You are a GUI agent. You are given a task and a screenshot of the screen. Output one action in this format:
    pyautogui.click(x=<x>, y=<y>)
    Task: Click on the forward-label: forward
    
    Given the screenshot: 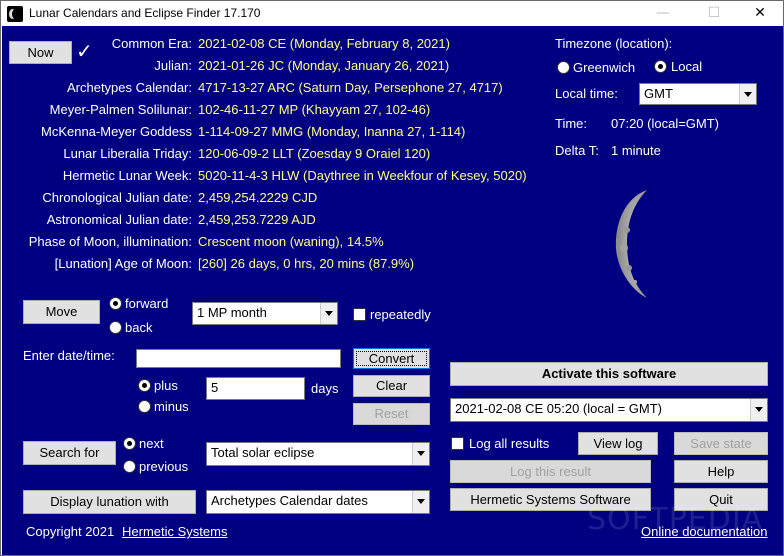 What is the action you would take?
    pyautogui.click(x=147, y=303)
    